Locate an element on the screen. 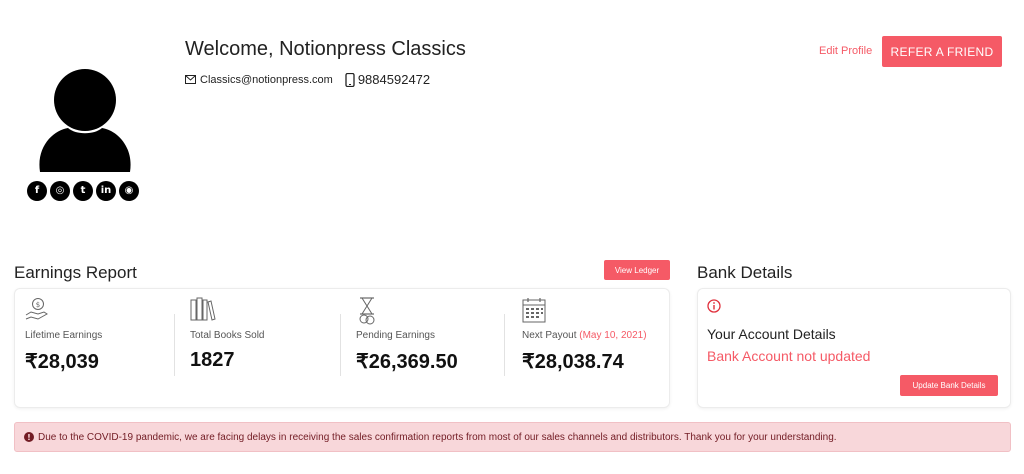 The height and width of the screenshot is (474, 1024). social-links: f ◎ t in ◉ is located at coordinates (83, 191).